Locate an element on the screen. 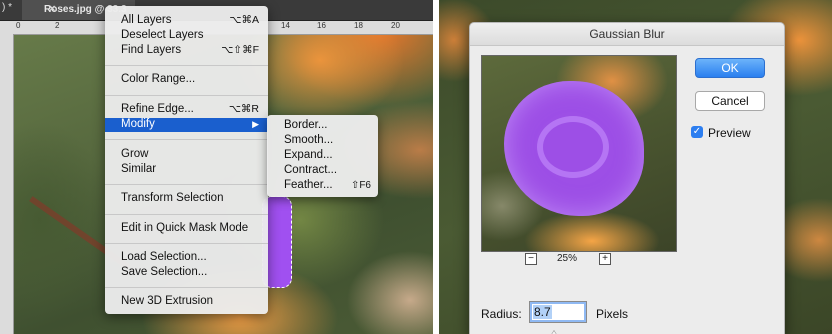  menu-item-refine-edge: Refine Edge... ⌥⌘R is located at coordinates (186, 110).